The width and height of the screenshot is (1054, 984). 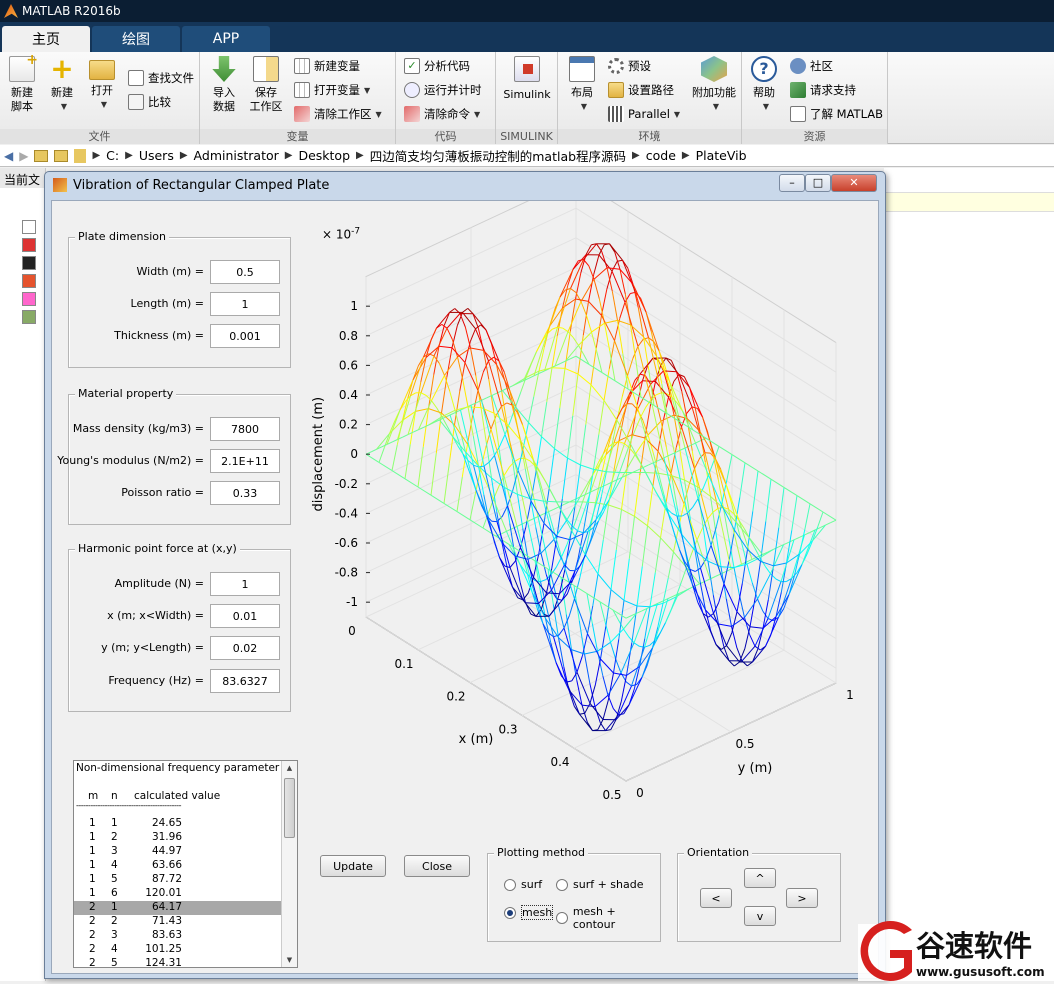 I want to click on import-data-button: 导入 数据, so click(x=224, y=85).